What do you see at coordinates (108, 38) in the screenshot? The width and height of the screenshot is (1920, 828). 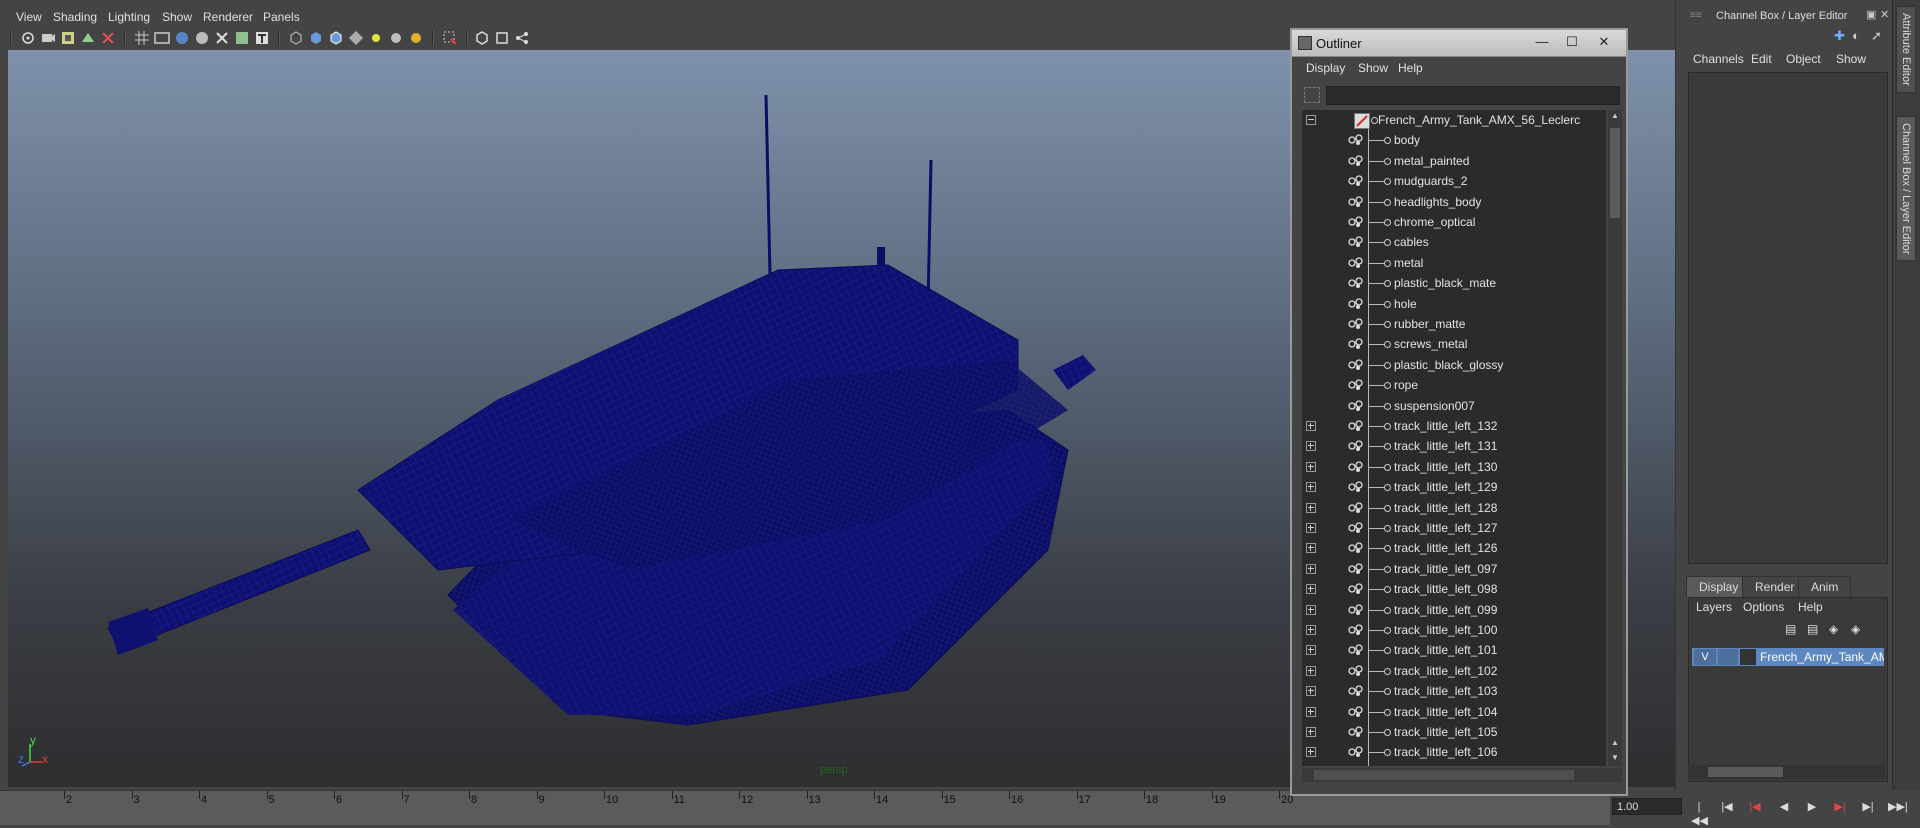 I see `two-d-pan-zoom-icon` at bounding box center [108, 38].